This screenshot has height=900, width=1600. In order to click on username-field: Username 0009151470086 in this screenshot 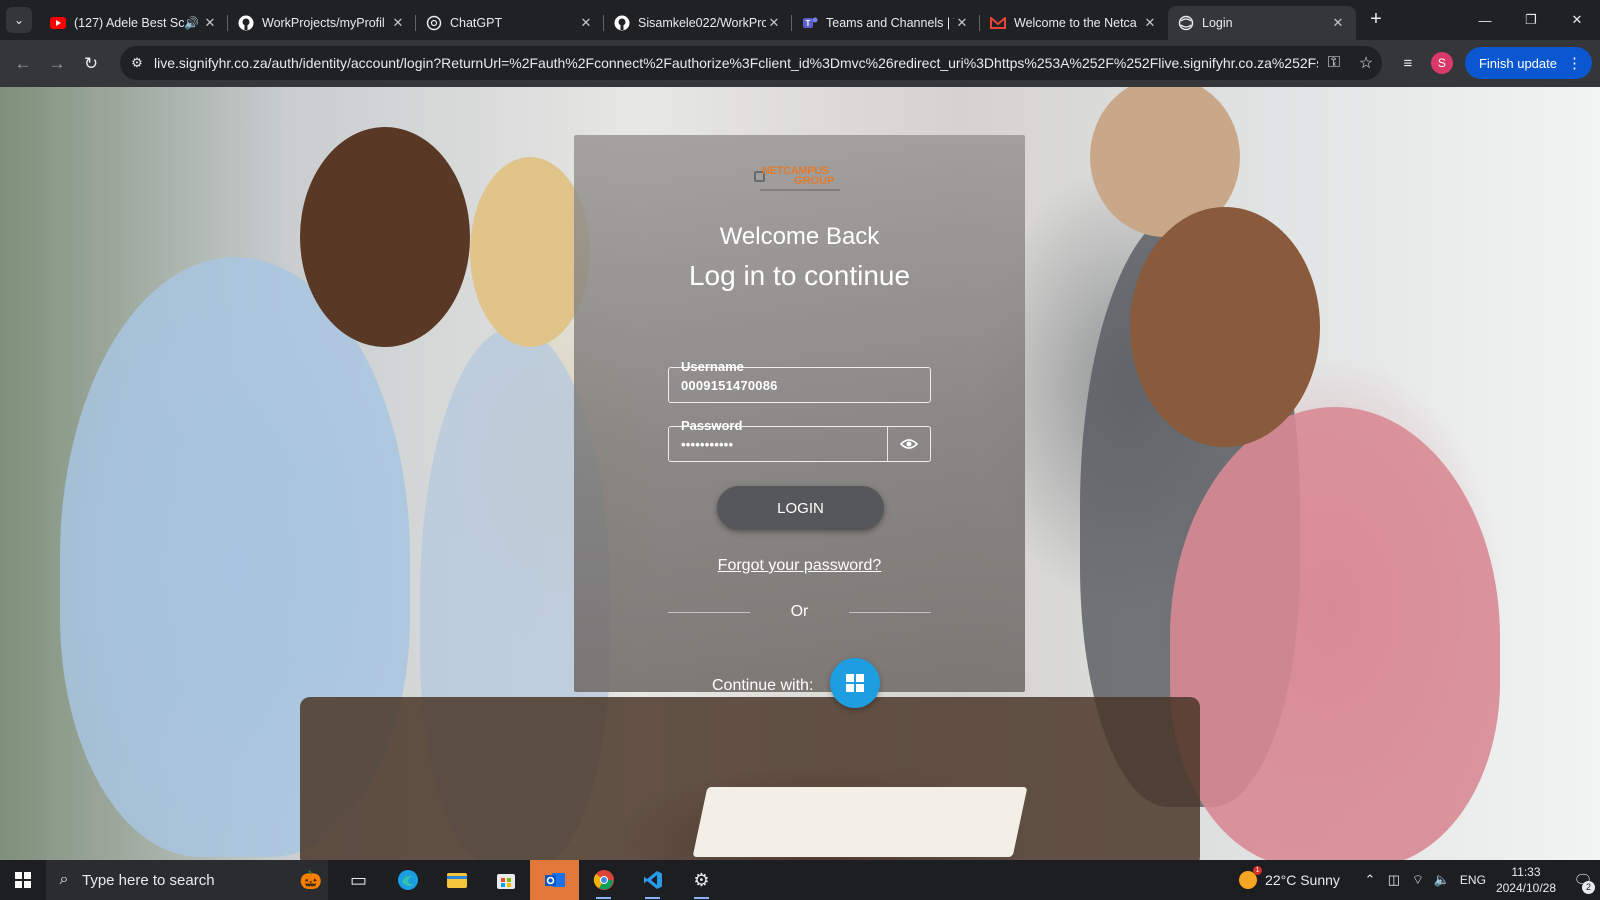, I will do `click(799, 381)`.